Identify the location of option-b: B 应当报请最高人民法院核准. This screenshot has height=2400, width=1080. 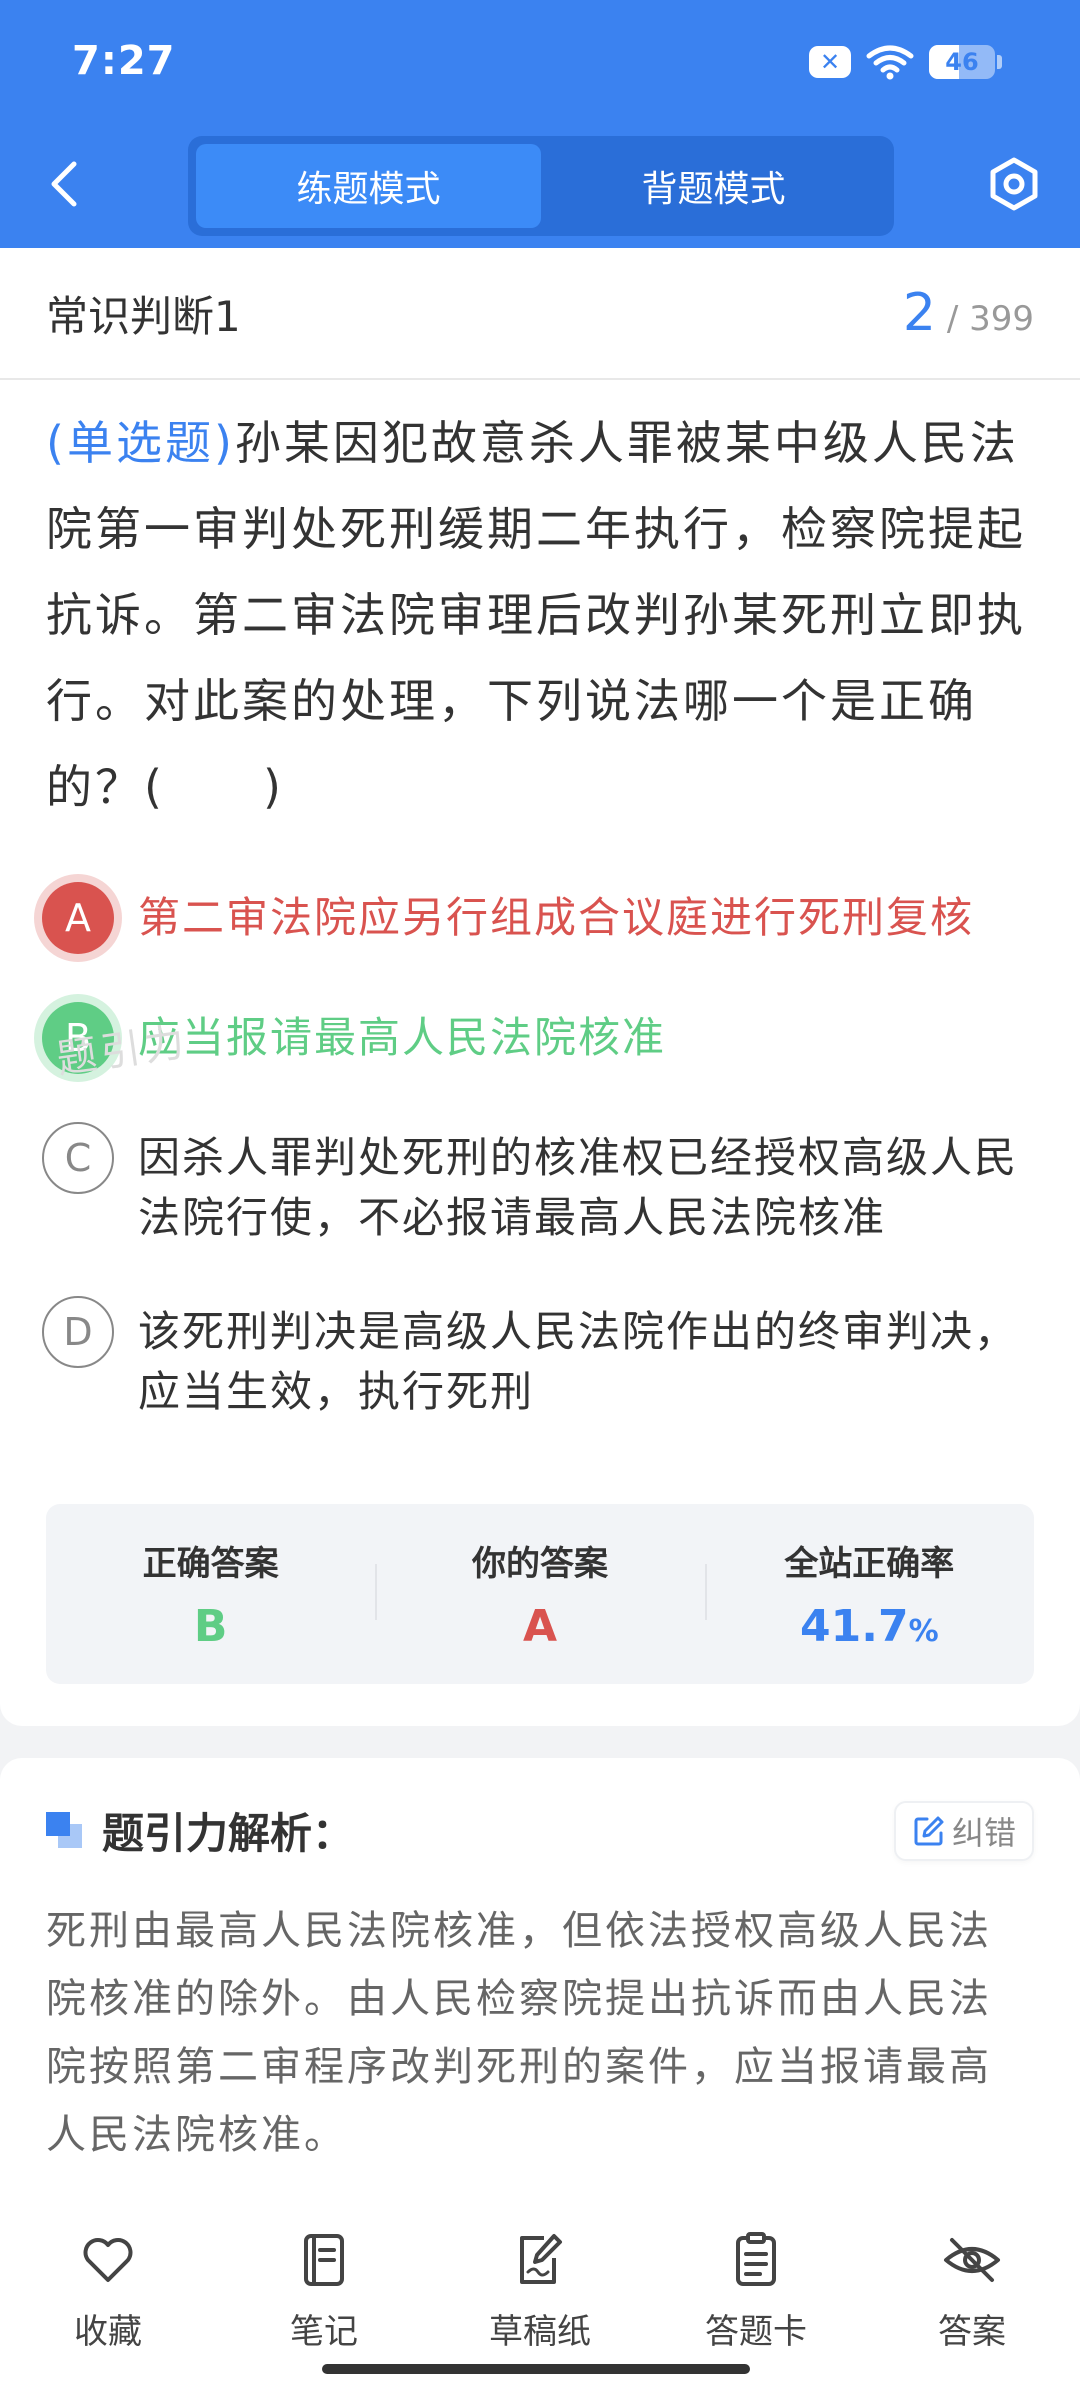
(540, 1038).